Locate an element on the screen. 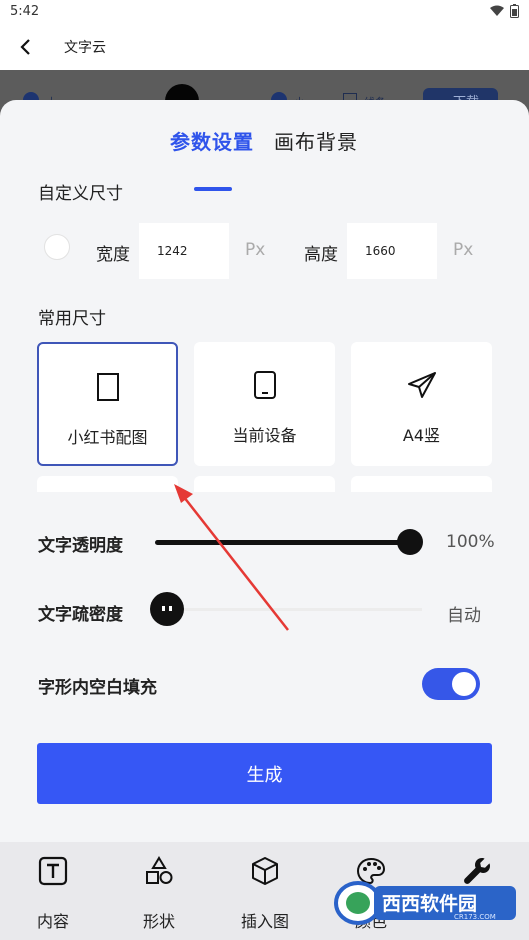 This screenshot has height=940, width=529. status-bar: 5:42 is located at coordinates (264, 12).